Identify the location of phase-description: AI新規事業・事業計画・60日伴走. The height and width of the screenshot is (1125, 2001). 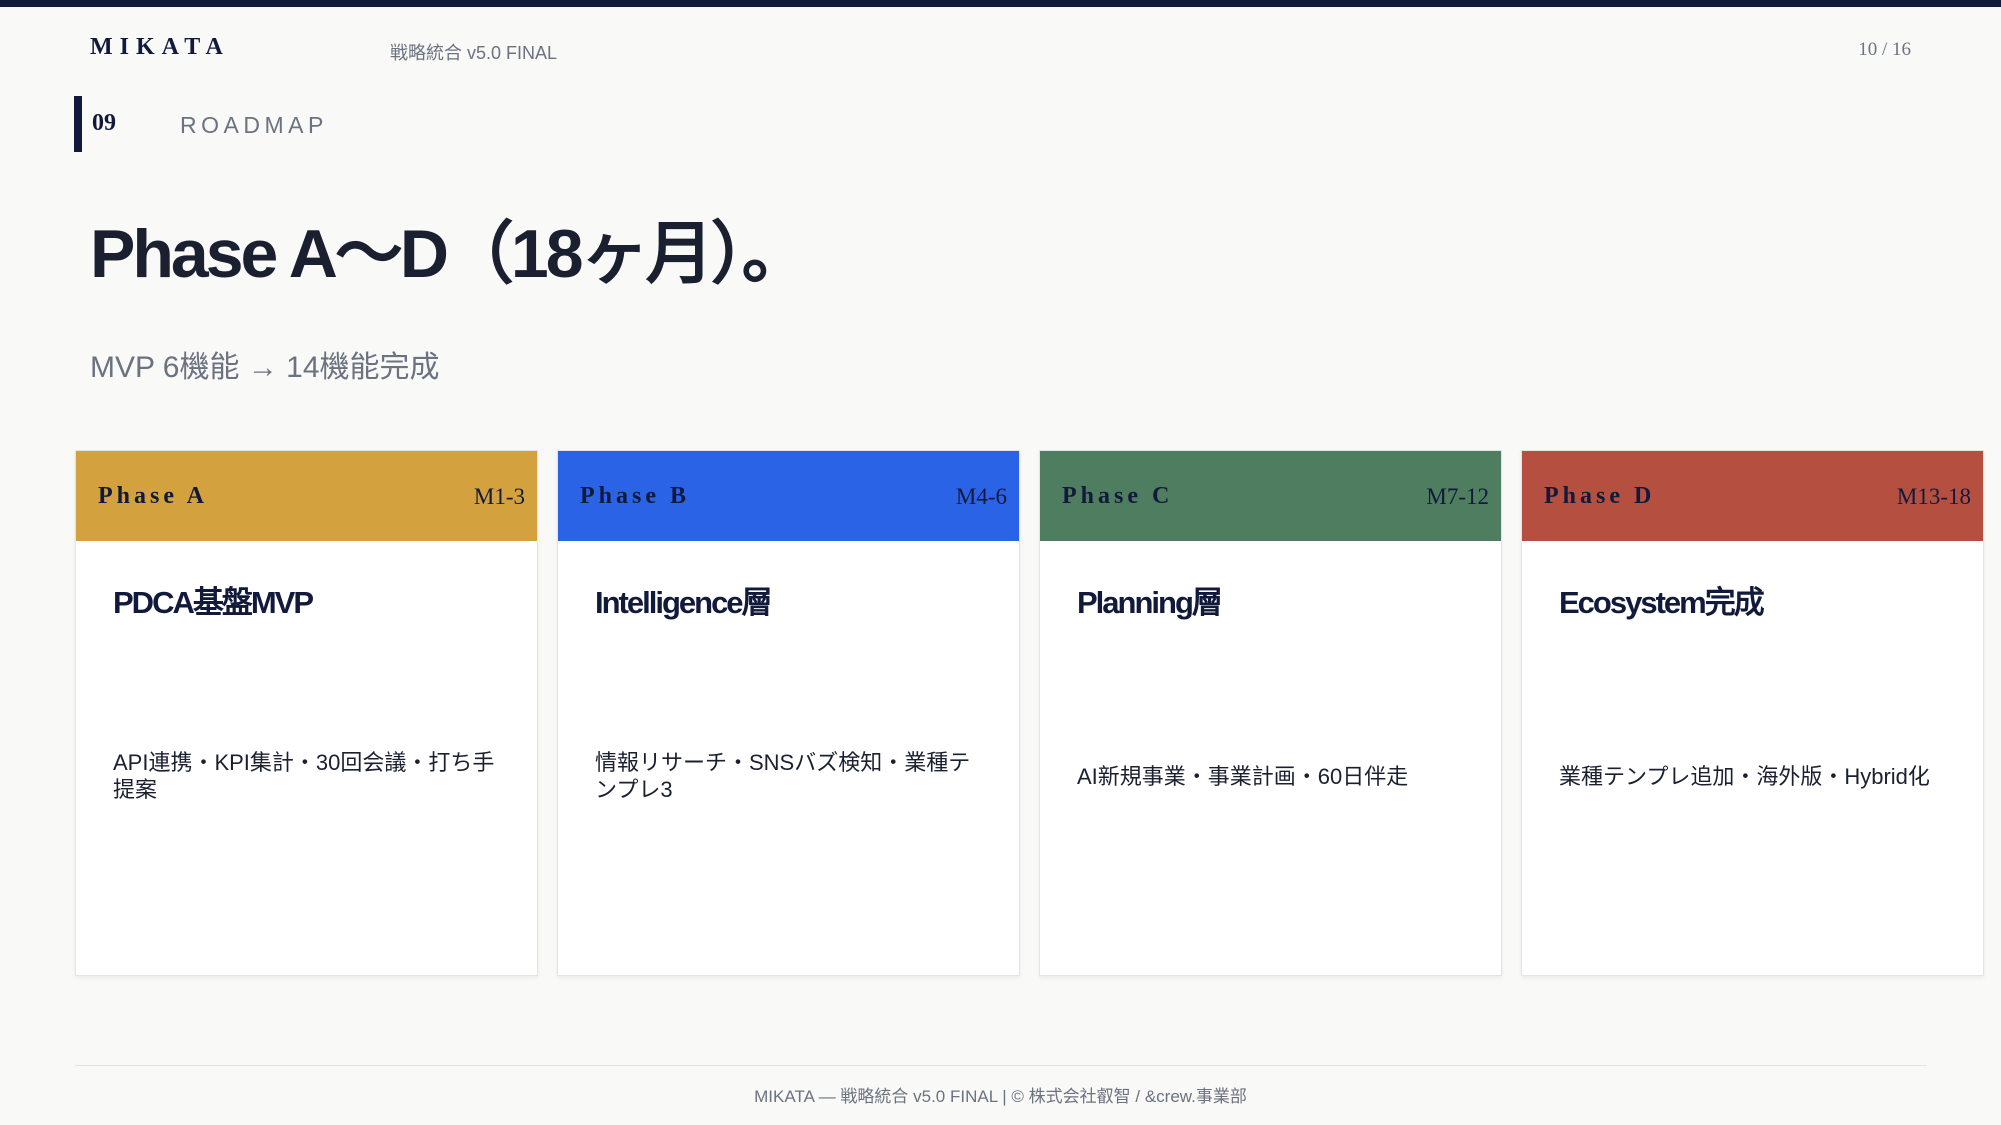
(1272, 776).